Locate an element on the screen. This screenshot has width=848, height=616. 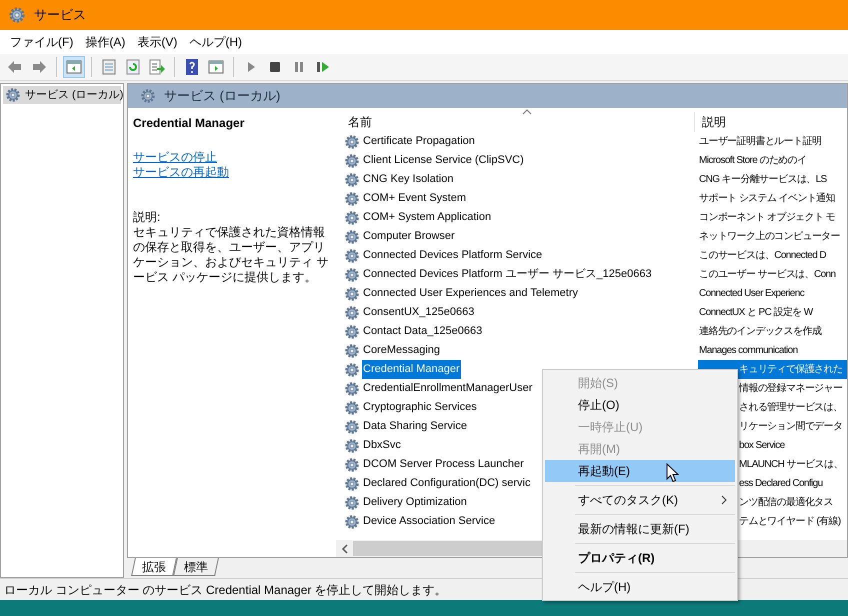
description-label: 説明: is located at coordinates (147, 217).